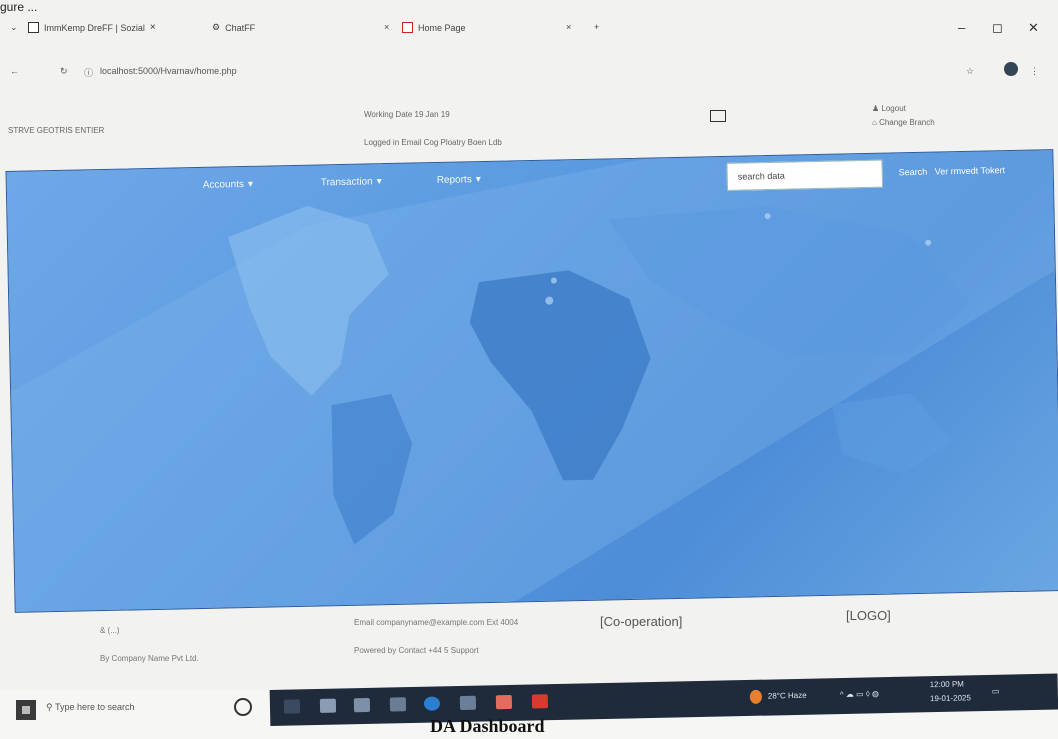 The image size is (1058, 739). Describe the element at coordinates (94, 707) in the screenshot. I see `taskbar-search-placeholder: Type here to search` at that location.